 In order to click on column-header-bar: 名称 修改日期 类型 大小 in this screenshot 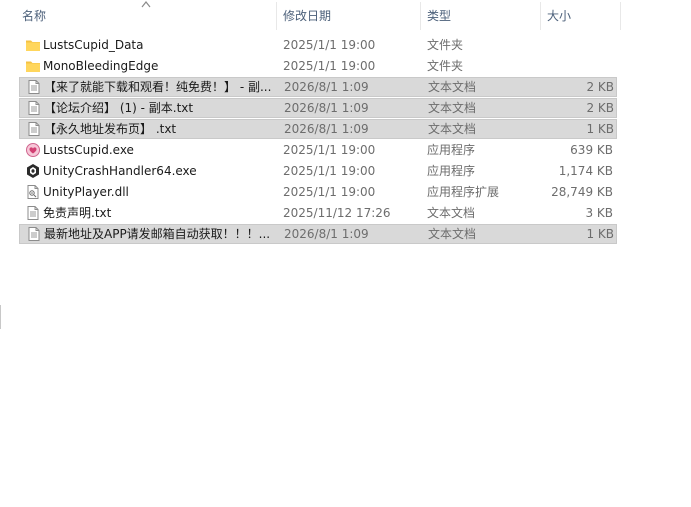, I will do `click(345, 16)`.